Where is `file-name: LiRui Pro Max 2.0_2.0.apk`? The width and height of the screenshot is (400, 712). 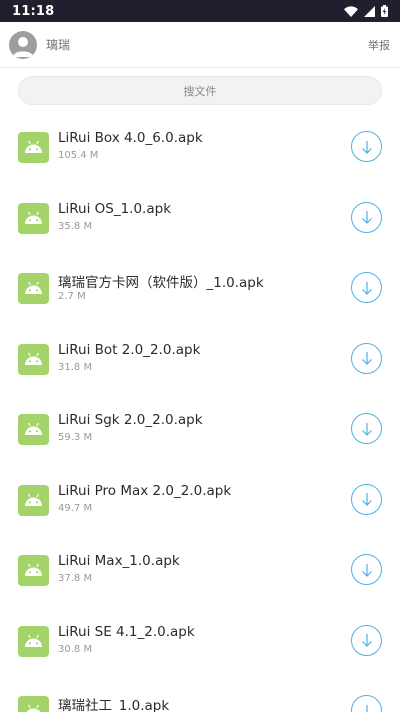 file-name: LiRui Pro Max 2.0_2.0.apk is located at coordinates (145, 490).